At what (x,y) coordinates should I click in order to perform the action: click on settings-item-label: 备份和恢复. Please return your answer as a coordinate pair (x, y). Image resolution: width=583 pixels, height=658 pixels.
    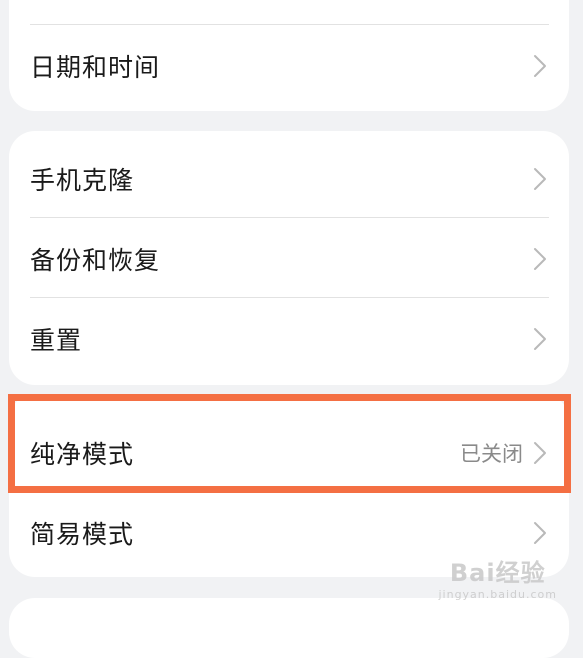
    Looking at the image, I should click on (95, 260).